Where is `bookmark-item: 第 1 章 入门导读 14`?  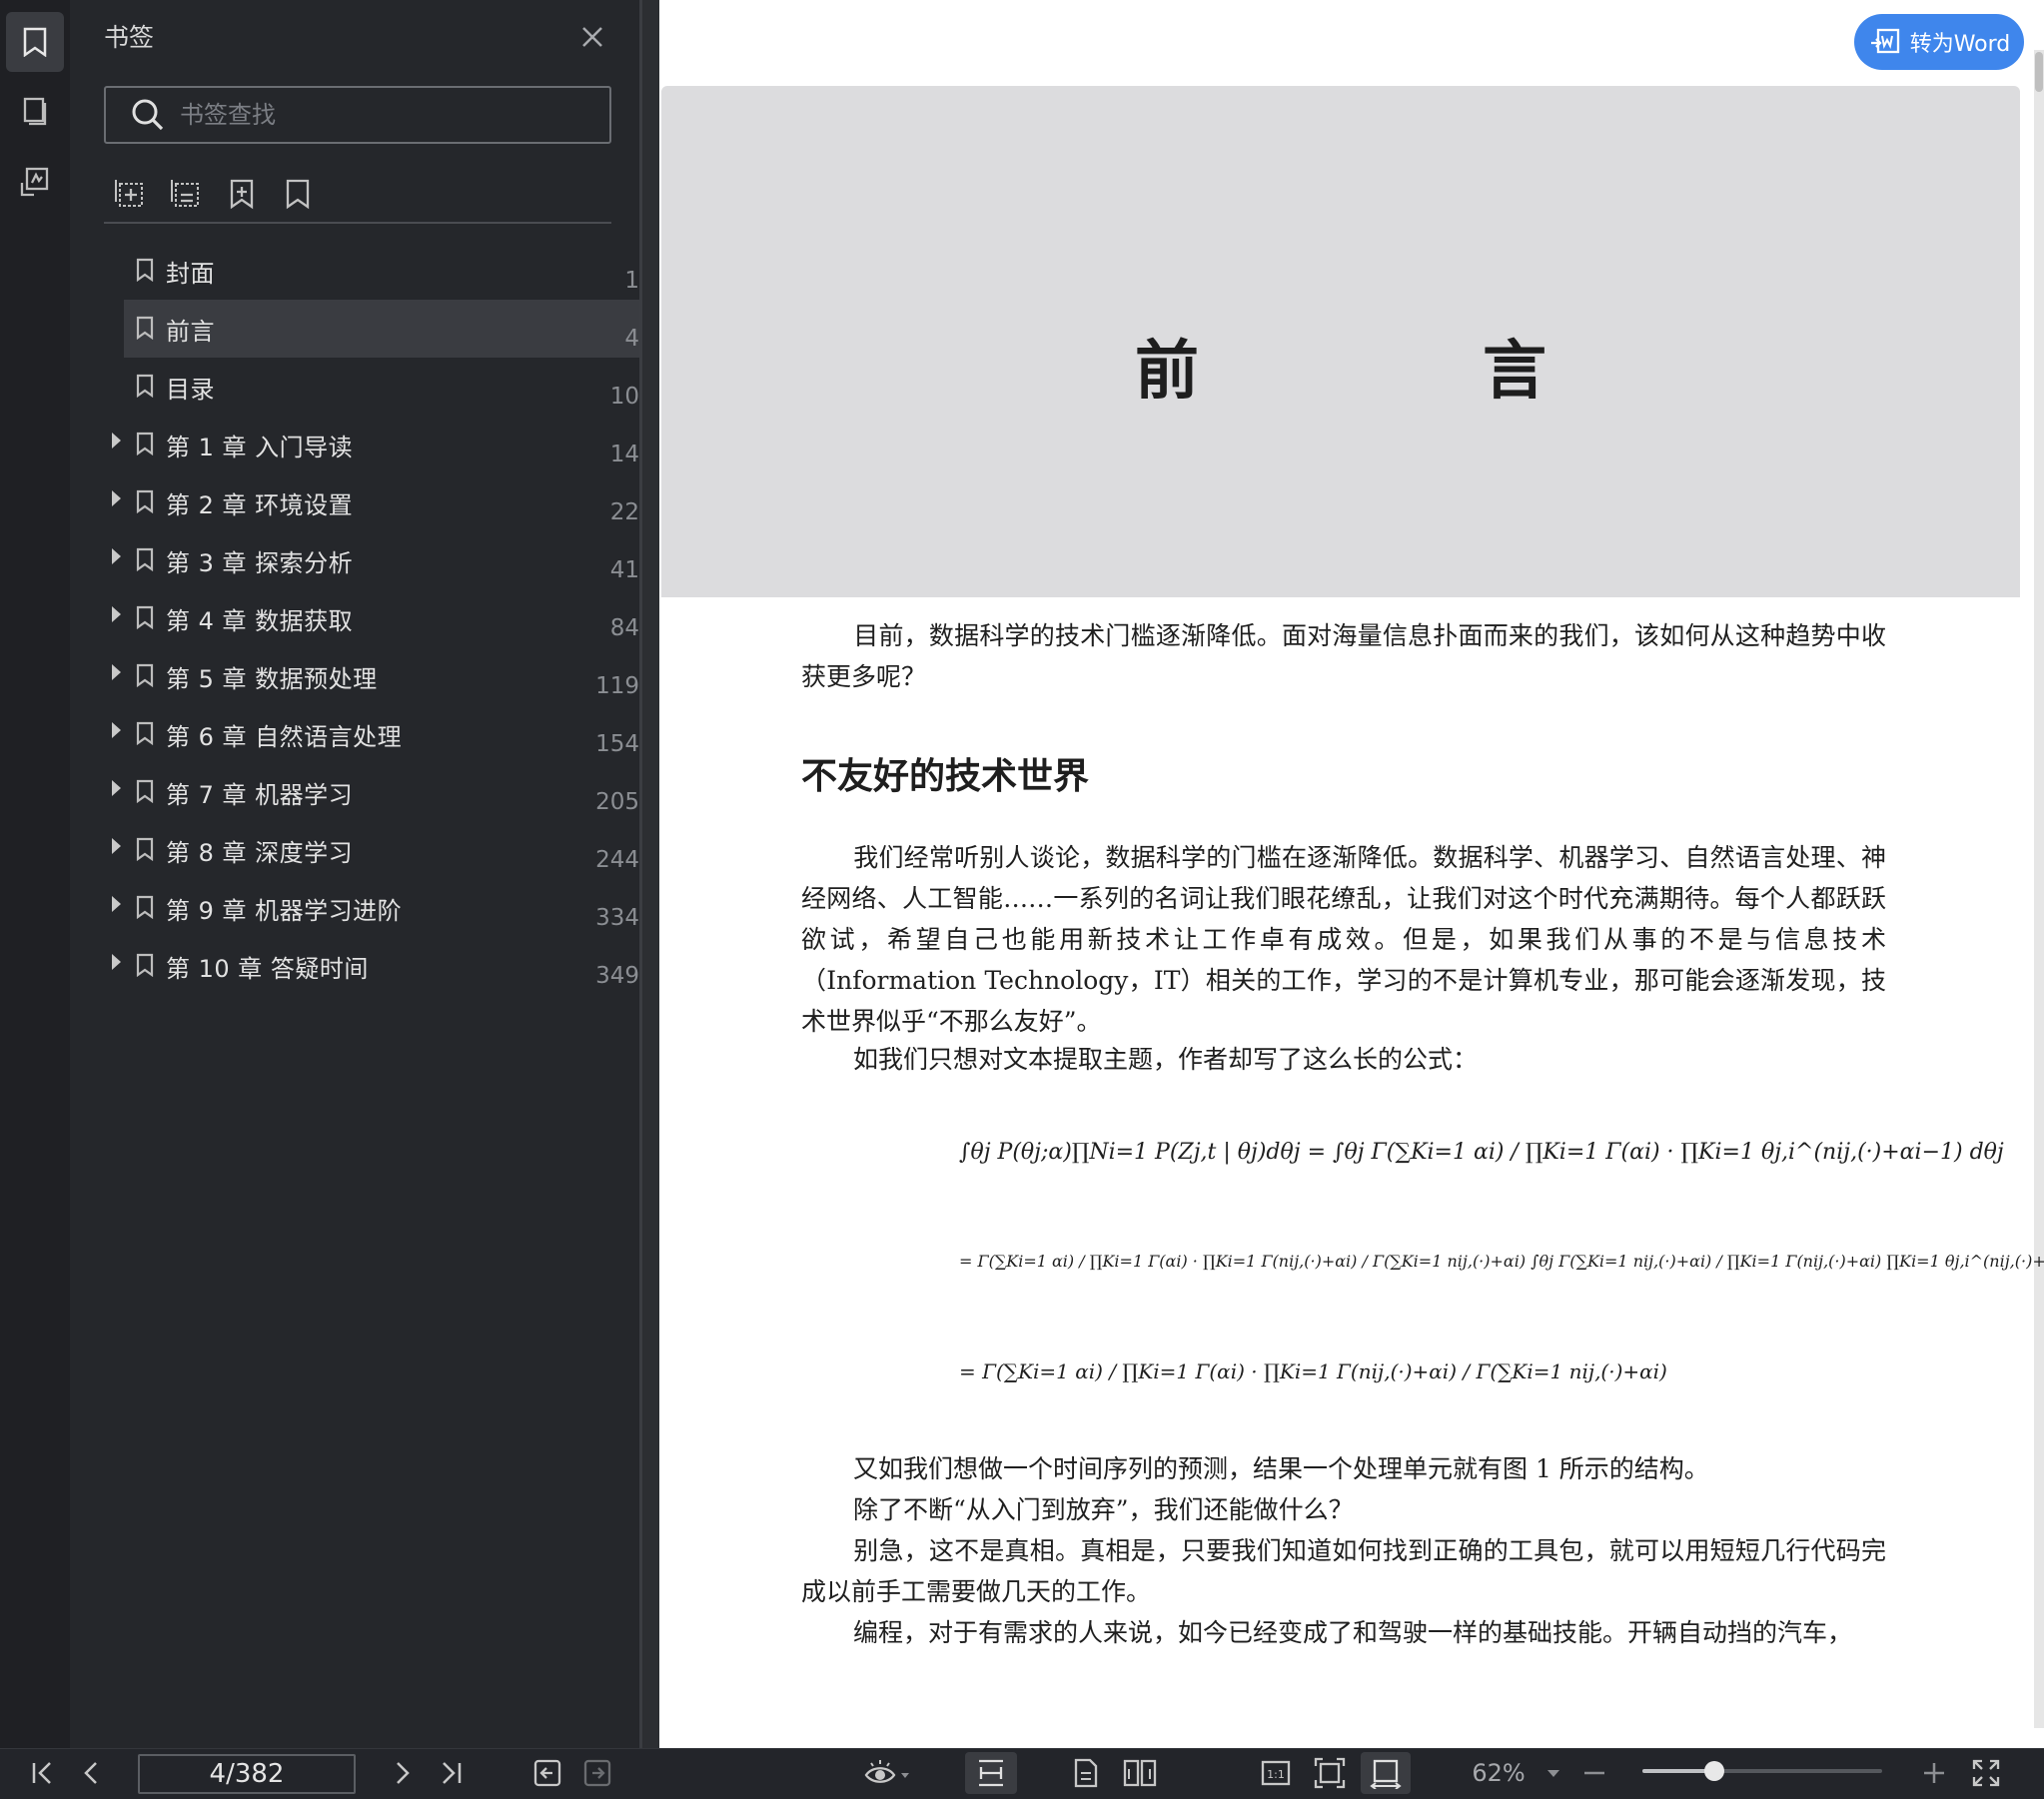 bookmark-item: 第 1 章 入门导读 14 is located at coordinates (381, 444).